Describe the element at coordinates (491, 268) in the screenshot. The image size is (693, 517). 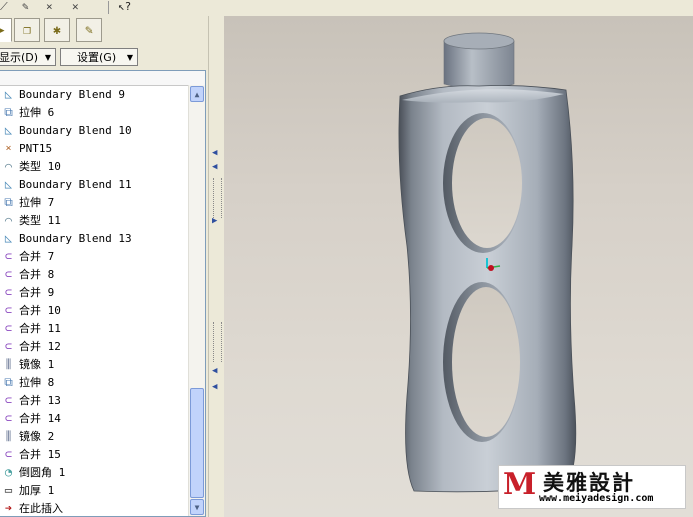
I see `datum-point-marker` at that location.